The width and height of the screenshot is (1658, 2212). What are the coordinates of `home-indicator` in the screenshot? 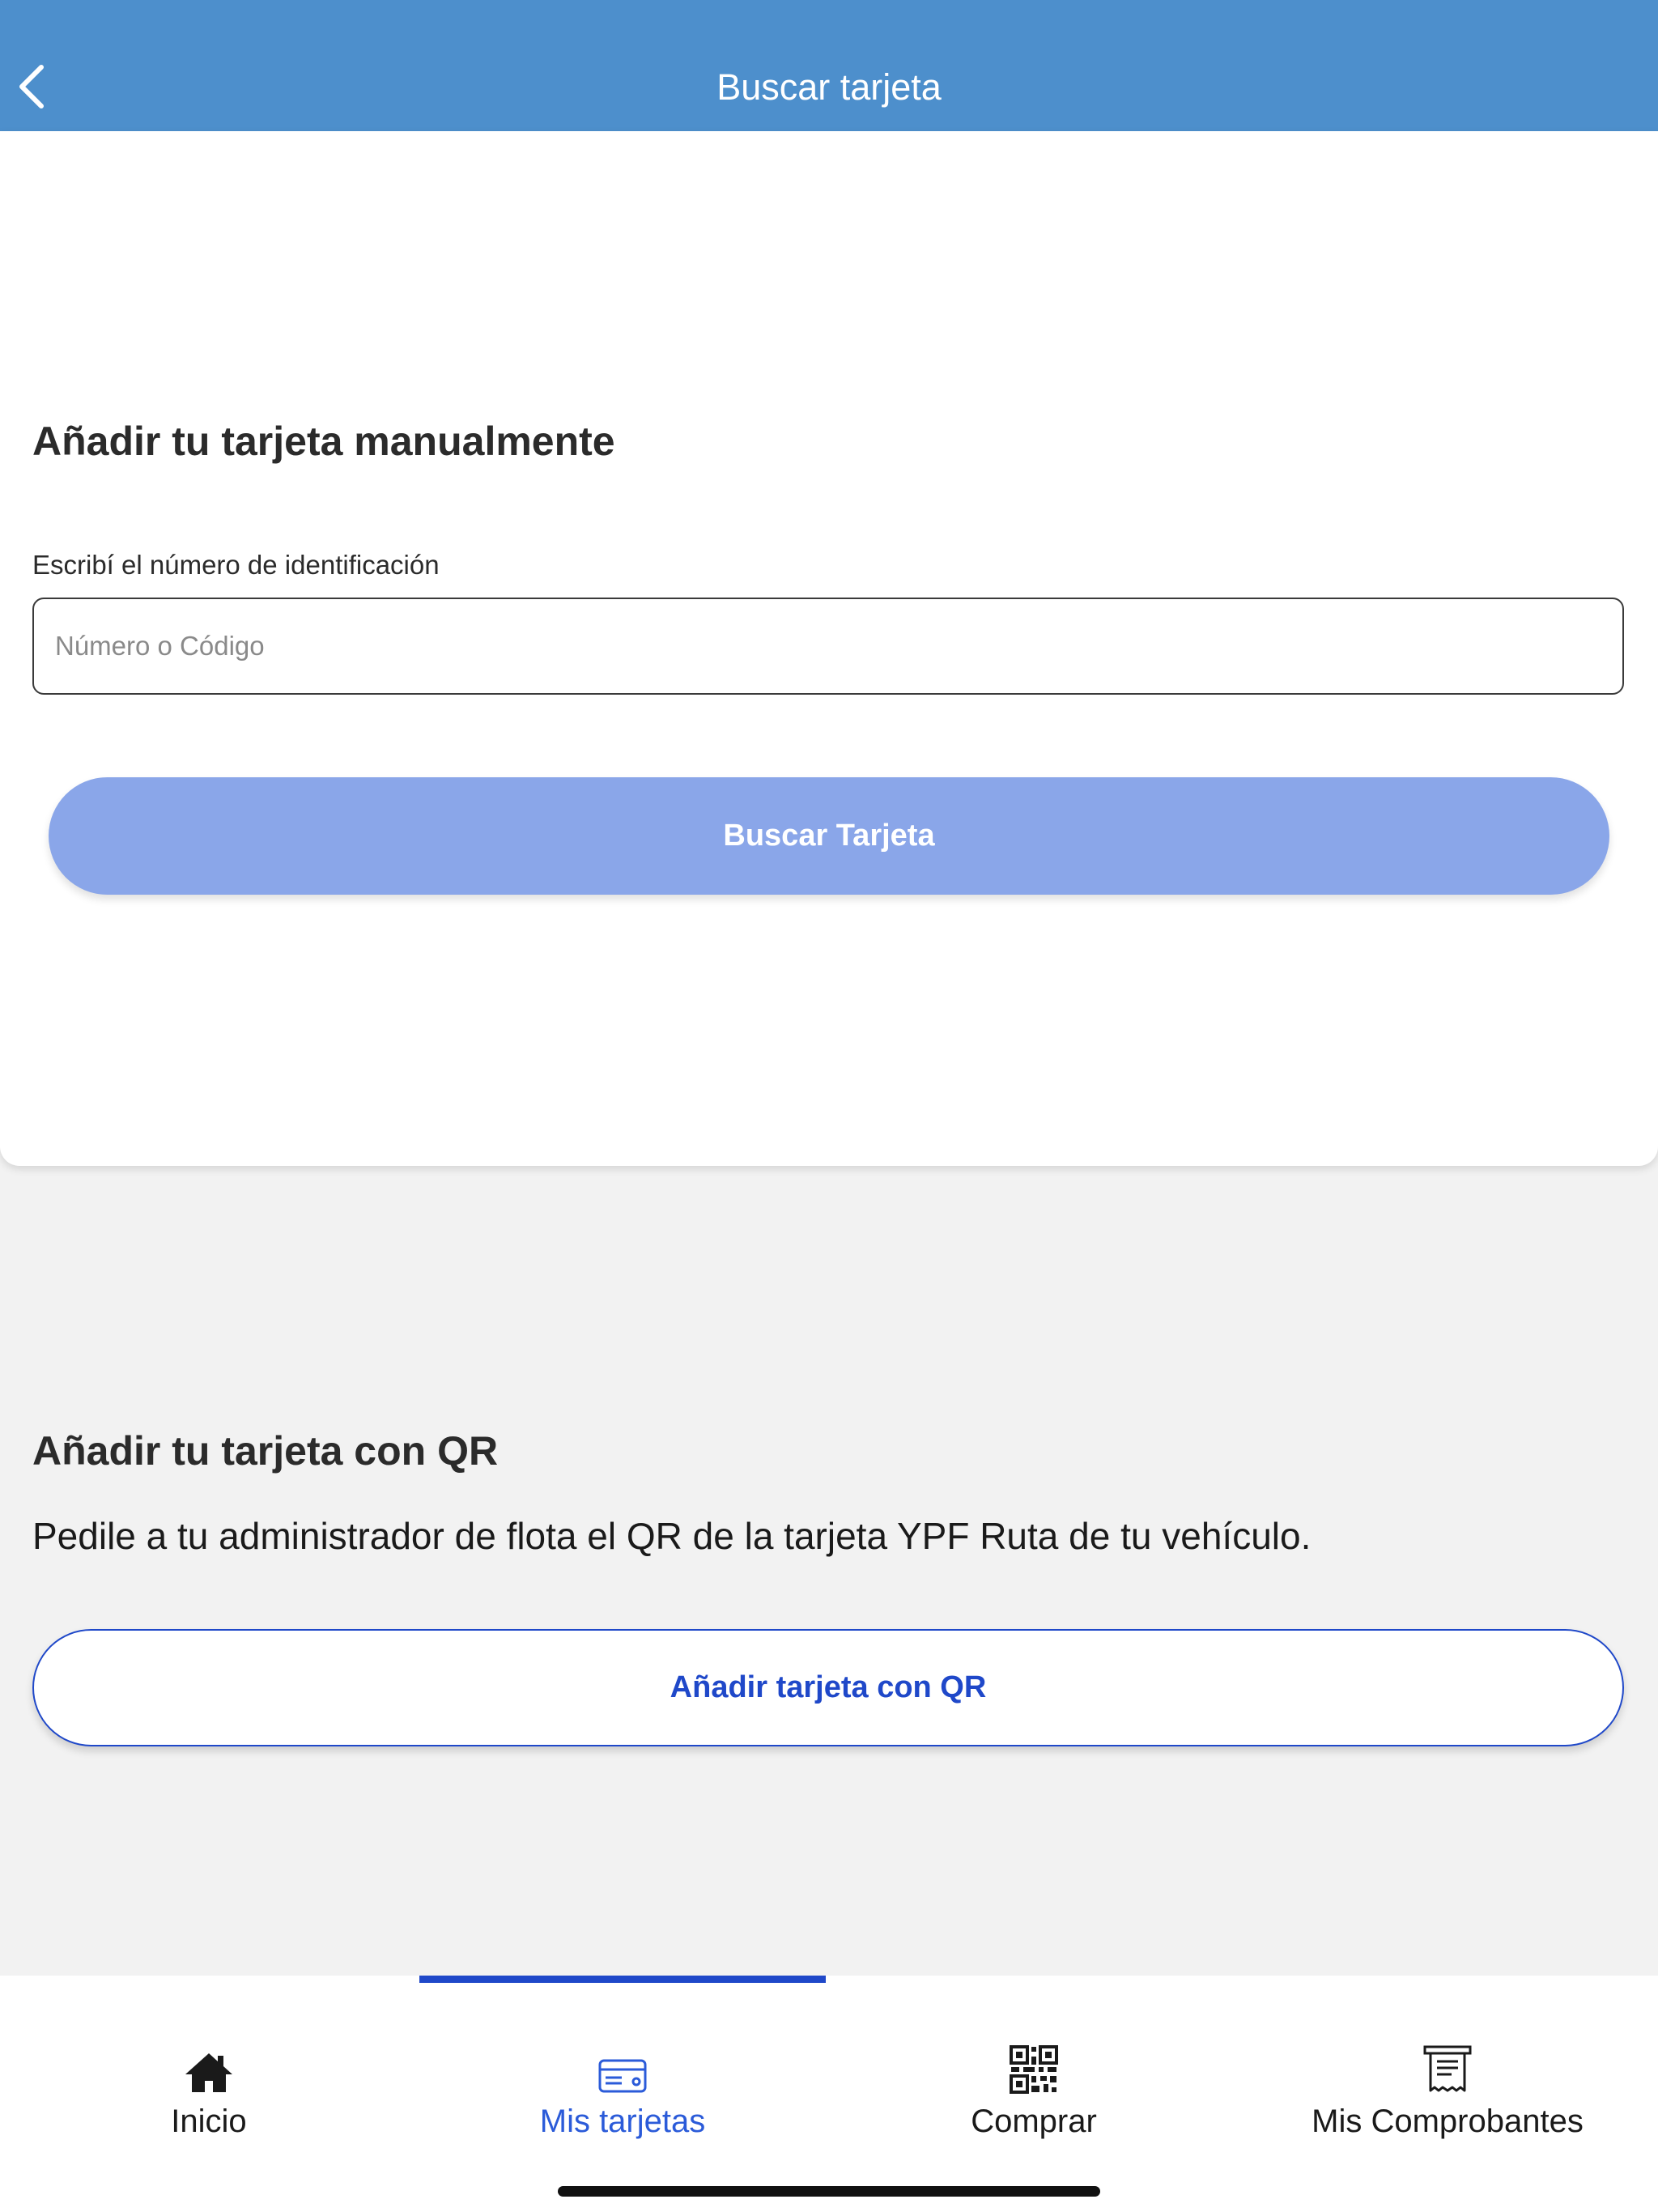 It's located at (829, 2192).